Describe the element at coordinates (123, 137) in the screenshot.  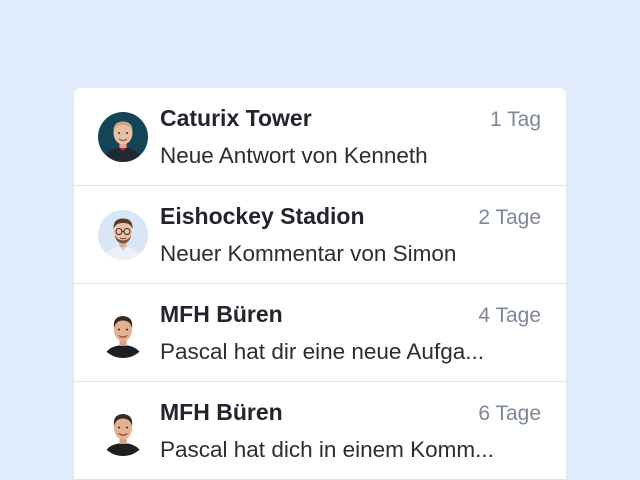
I see `avatar-kenneth-icon` at that location.